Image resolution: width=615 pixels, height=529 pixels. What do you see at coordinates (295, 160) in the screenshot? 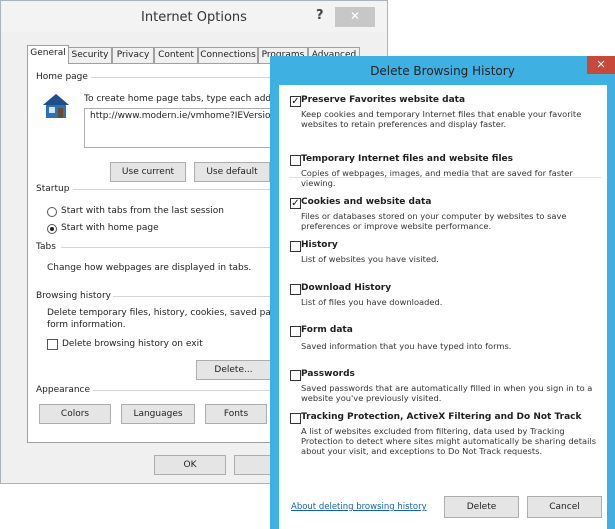
I see `temporary-files-checkbox` at bounding box center [295, 160].